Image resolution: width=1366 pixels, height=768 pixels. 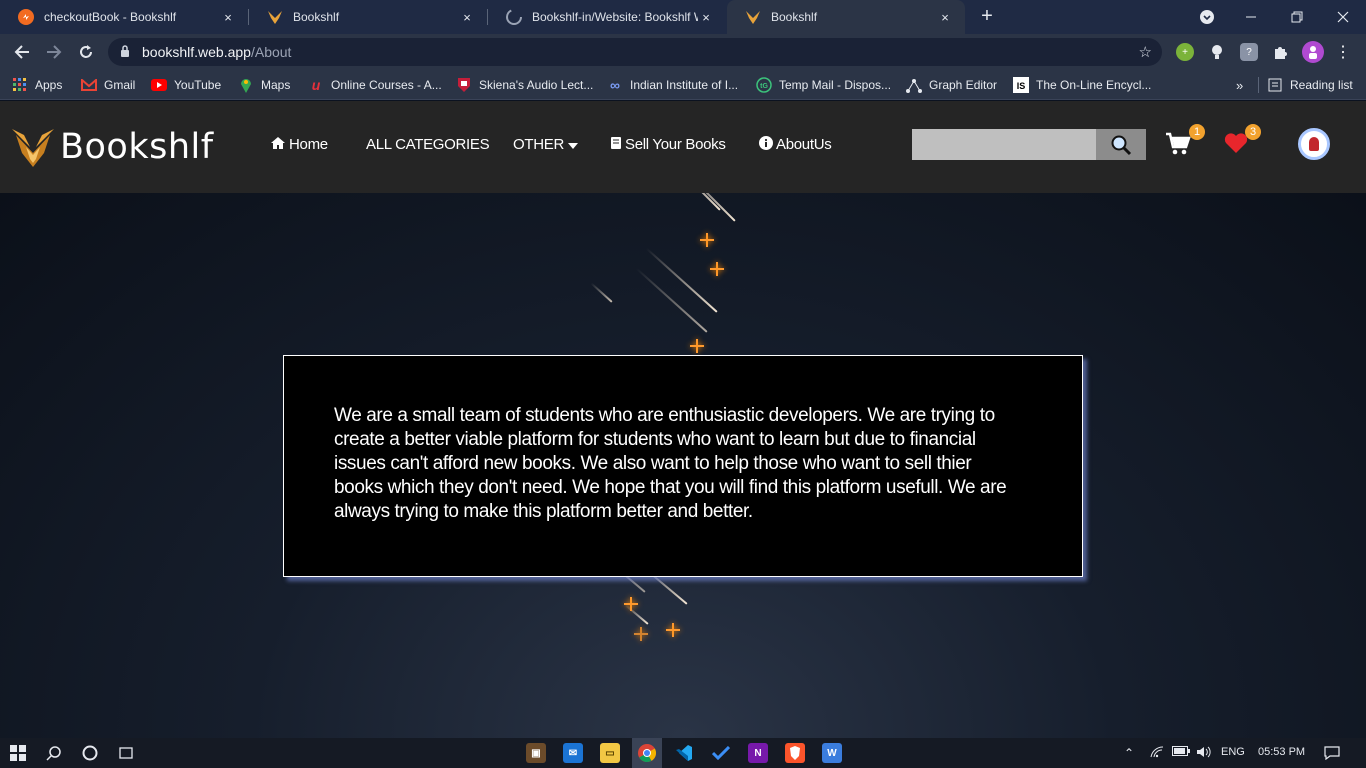 I want to click on bookmark-maps: Maps, so click(x=264, y=85).